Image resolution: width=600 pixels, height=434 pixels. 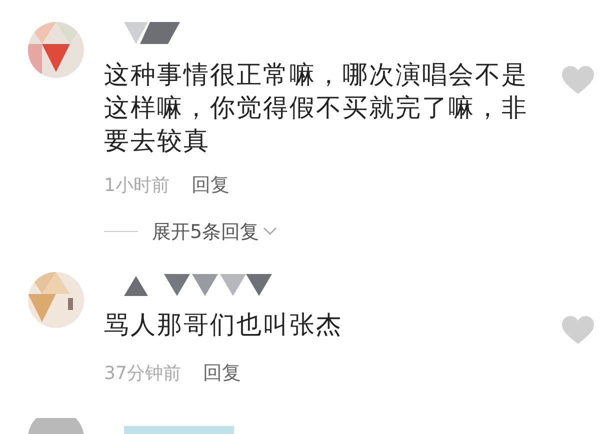 I want to click on comment-text: 骂人那哥们也叫张杰, so click(x=224, y=325).